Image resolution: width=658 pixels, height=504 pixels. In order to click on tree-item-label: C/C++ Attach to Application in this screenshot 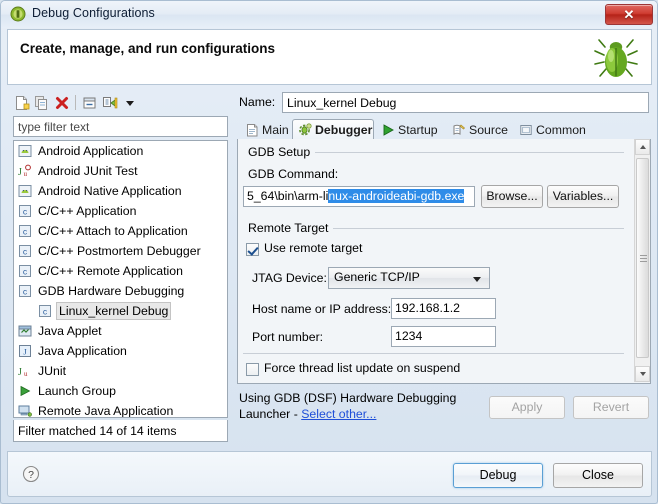, I will do `click(113, 231)`.